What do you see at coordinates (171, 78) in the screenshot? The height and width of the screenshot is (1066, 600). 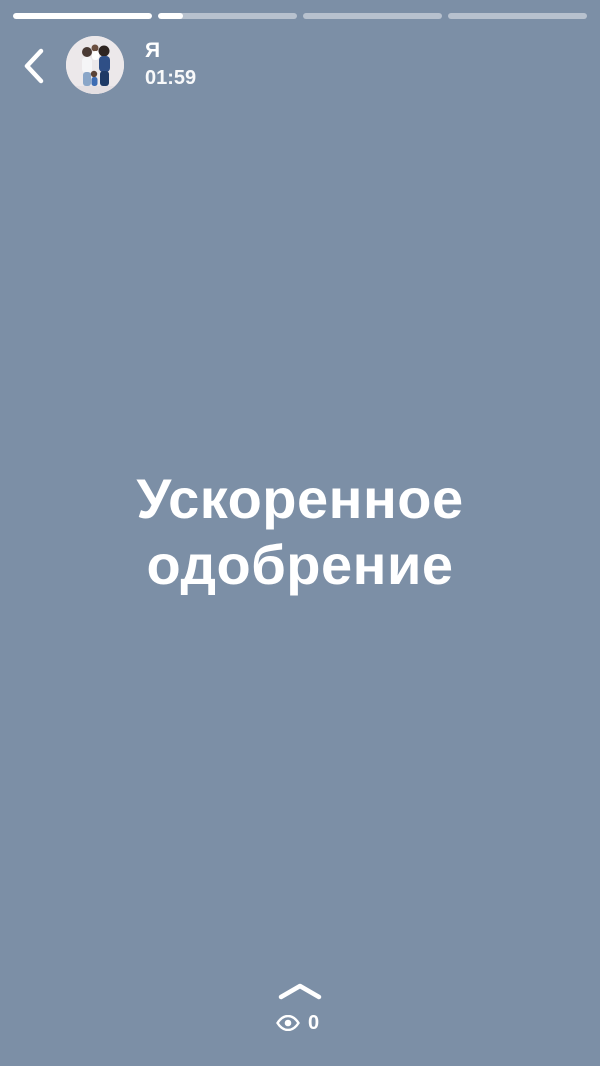 I see `story-timestamp: 01:59` at bounding box center [171, 78].